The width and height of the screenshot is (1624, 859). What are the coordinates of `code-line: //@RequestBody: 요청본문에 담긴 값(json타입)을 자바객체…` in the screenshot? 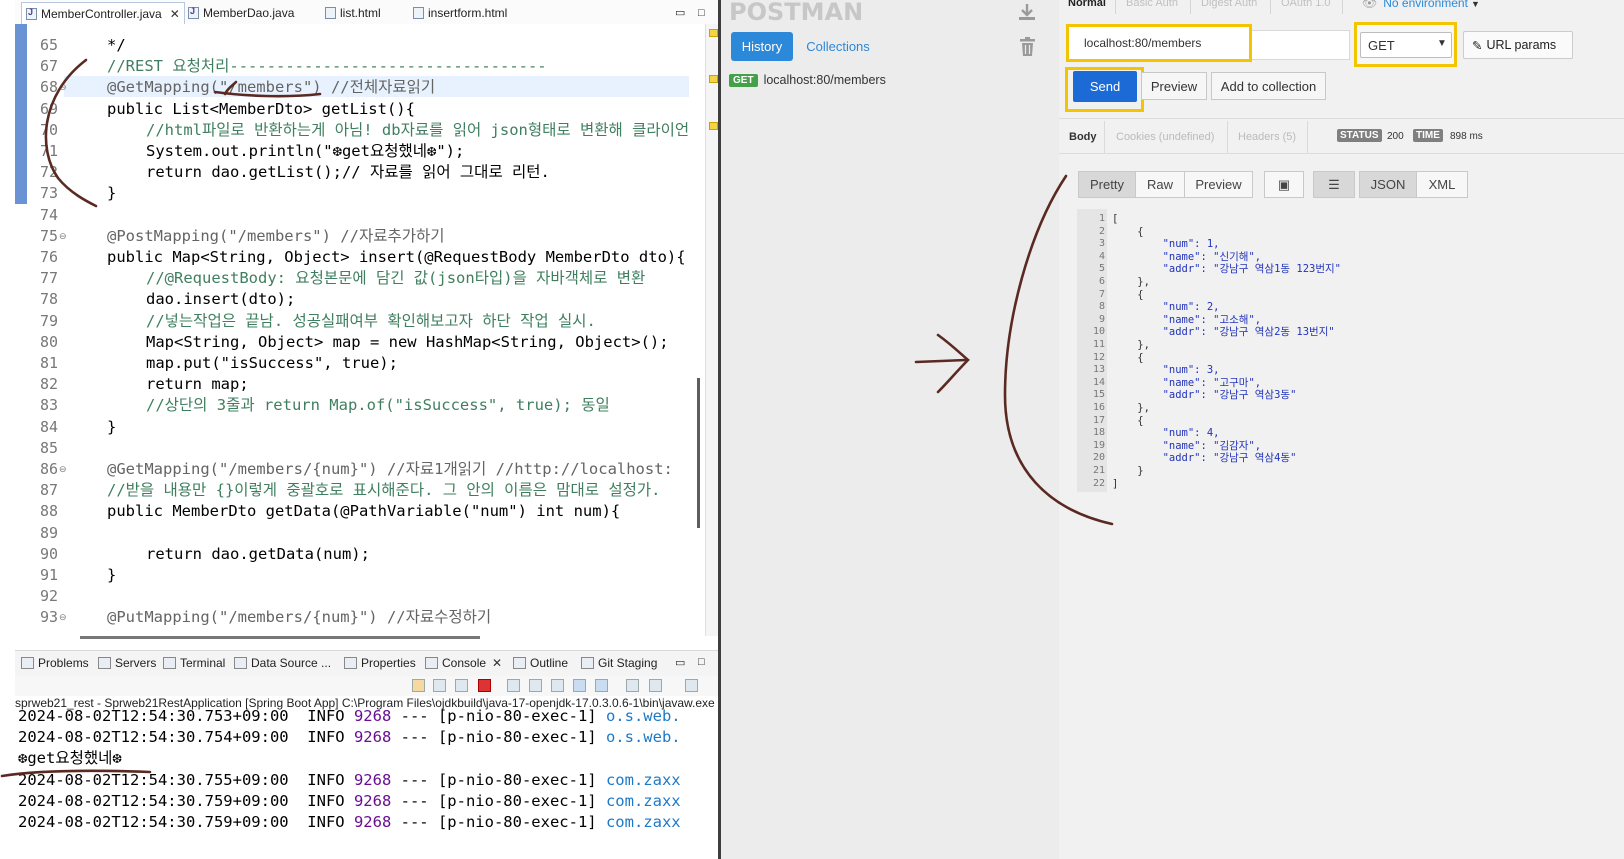 It's located at (396, 278).